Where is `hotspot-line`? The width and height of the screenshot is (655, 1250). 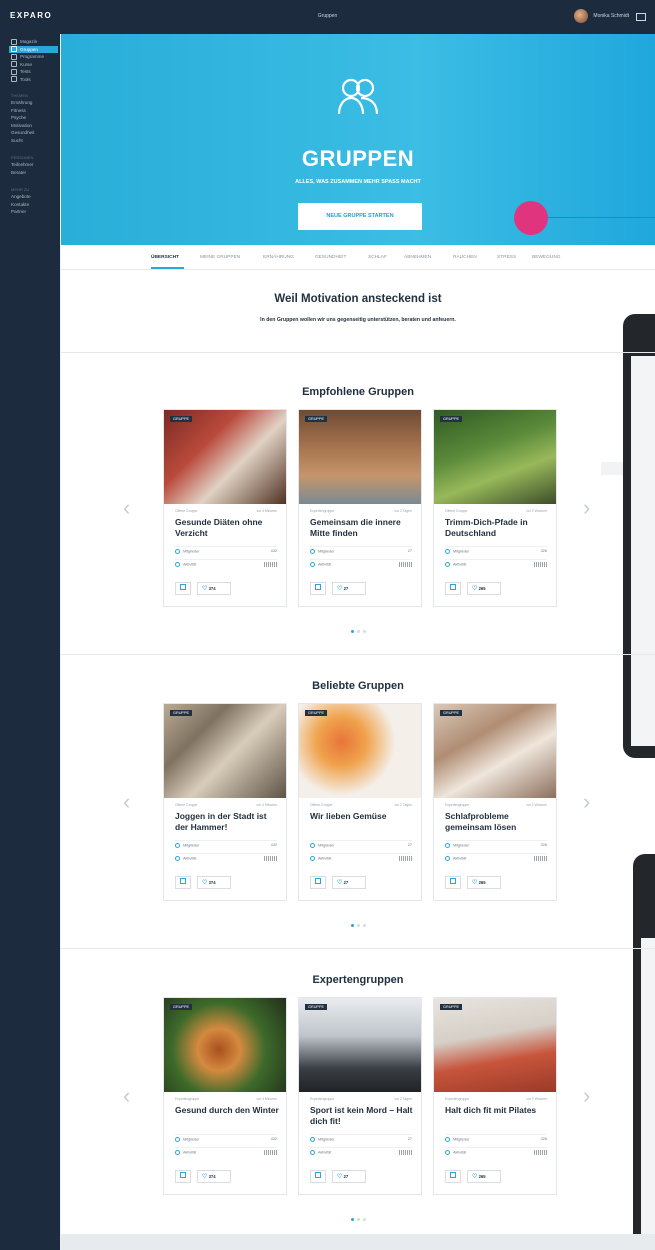
hotspot-line is located at coordinates (601, 217).